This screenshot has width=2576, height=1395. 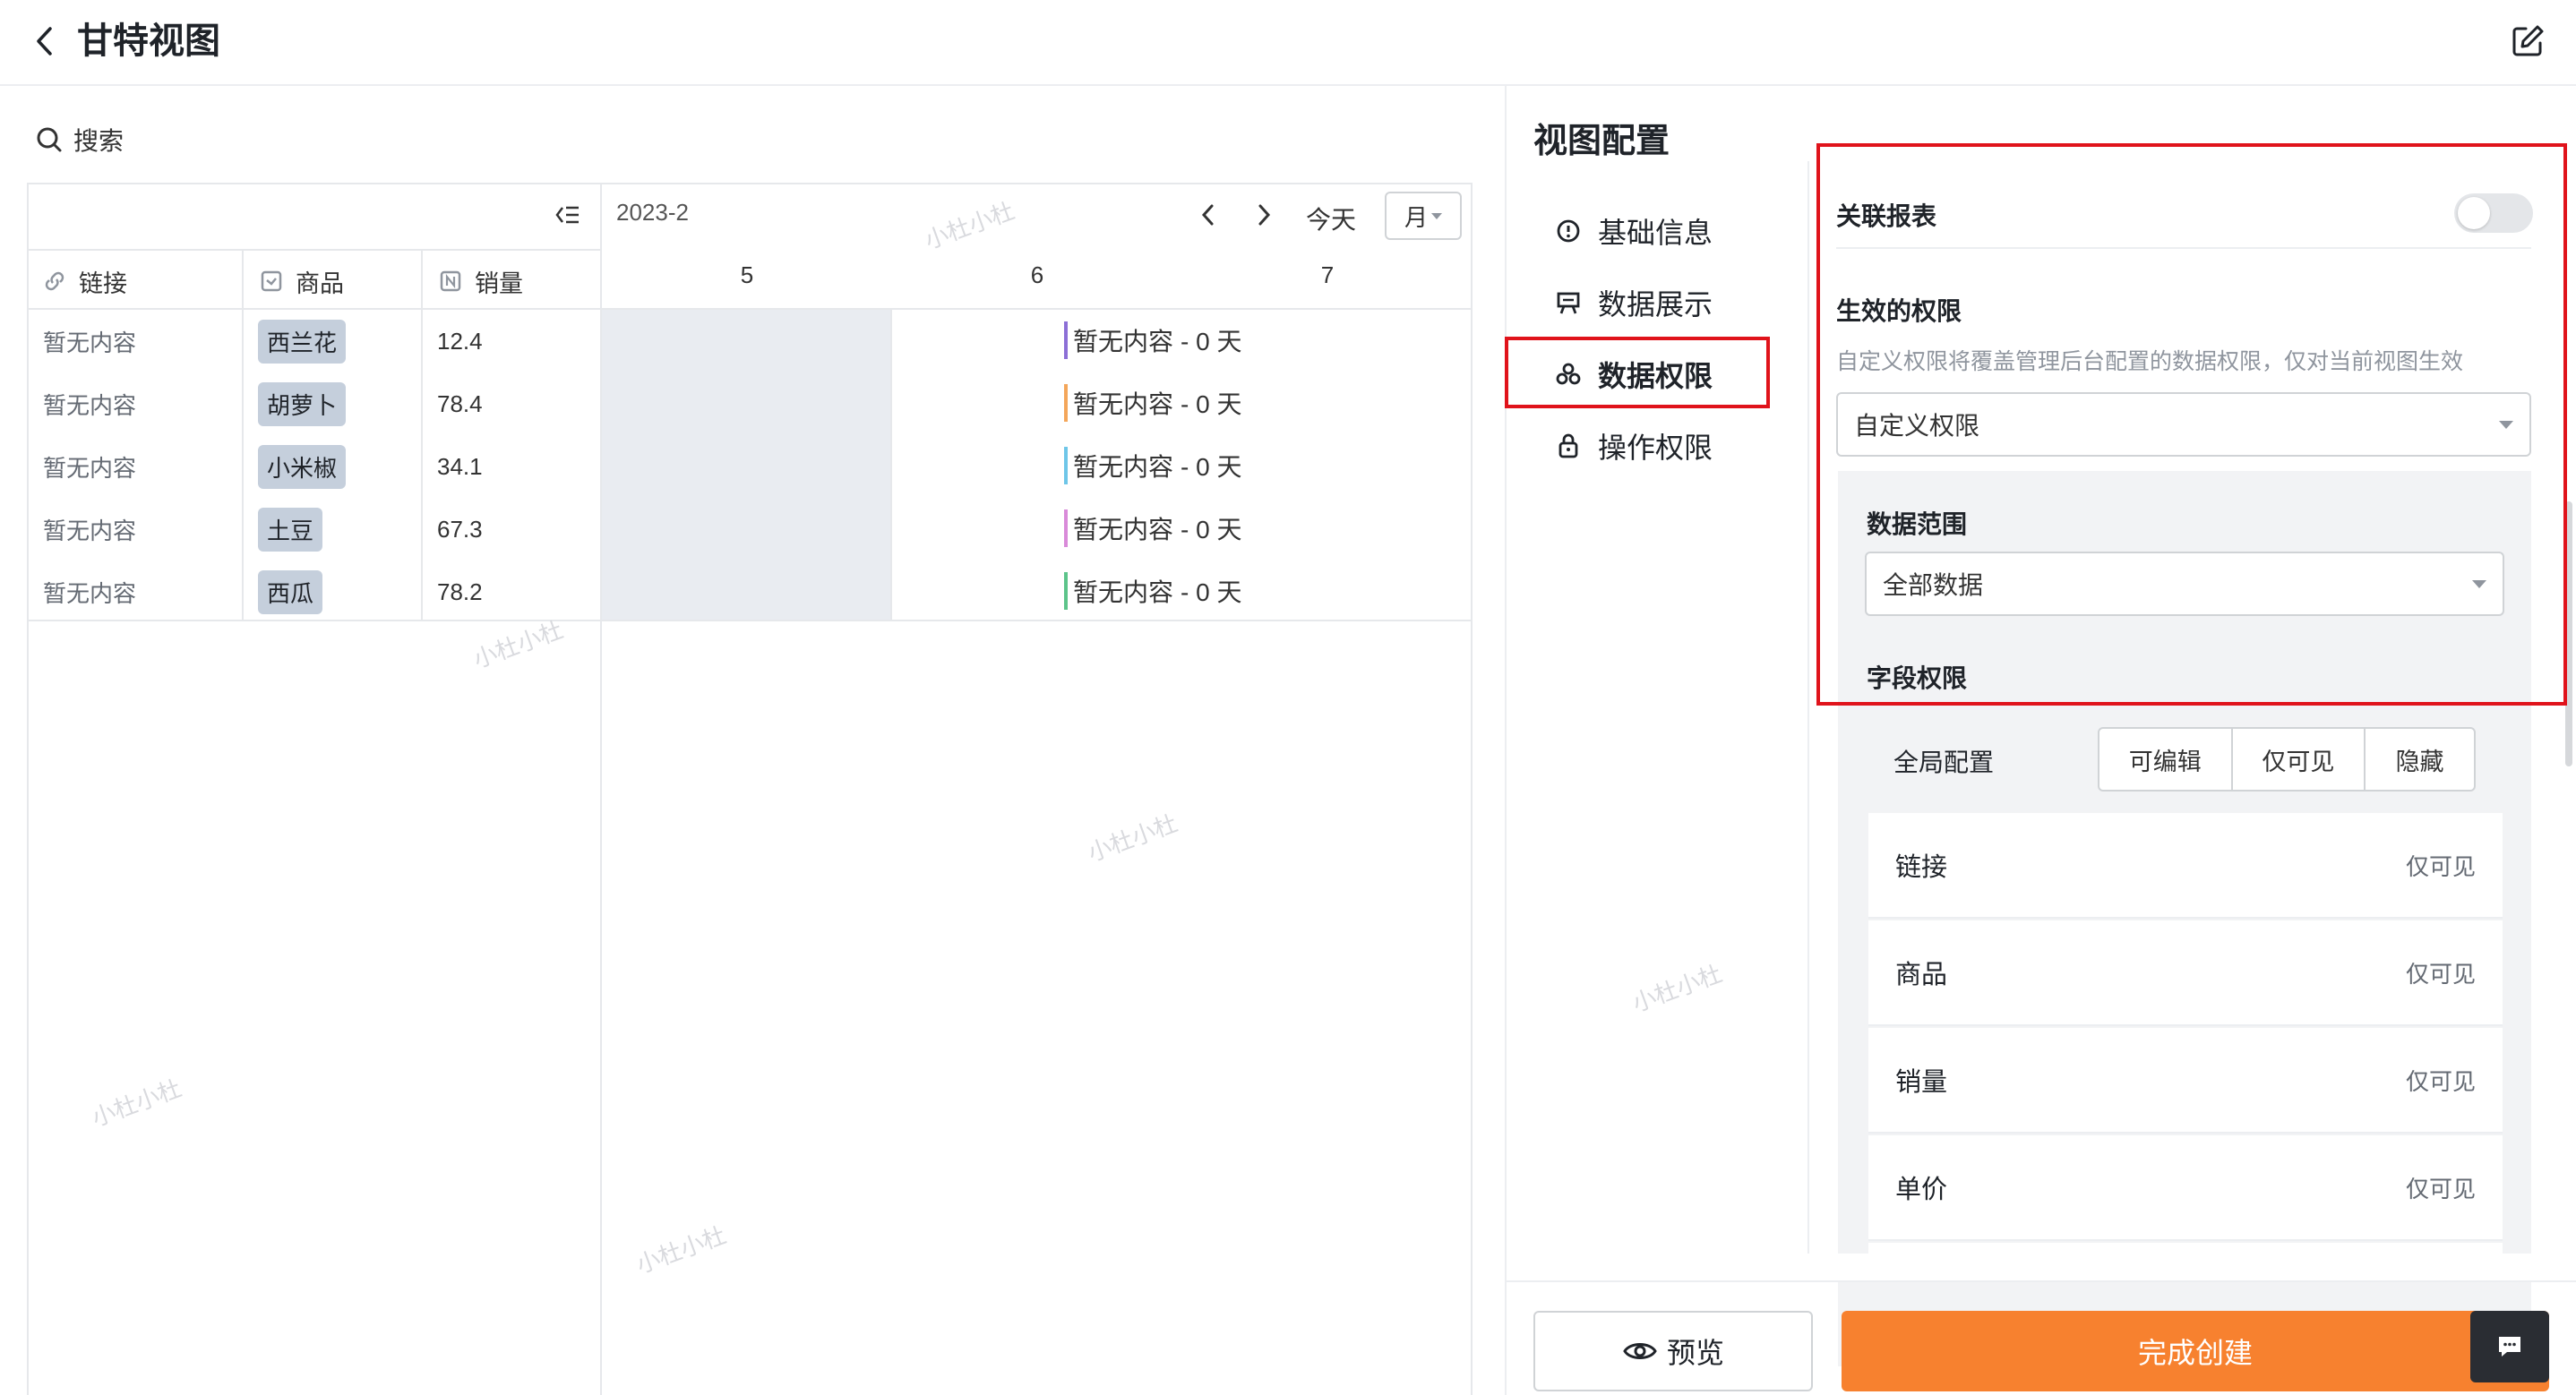 What do you see at coordinates (1601, 141) in the screenshot?
I see `config-title: 视图配置` at bounding box center [1601, 141].